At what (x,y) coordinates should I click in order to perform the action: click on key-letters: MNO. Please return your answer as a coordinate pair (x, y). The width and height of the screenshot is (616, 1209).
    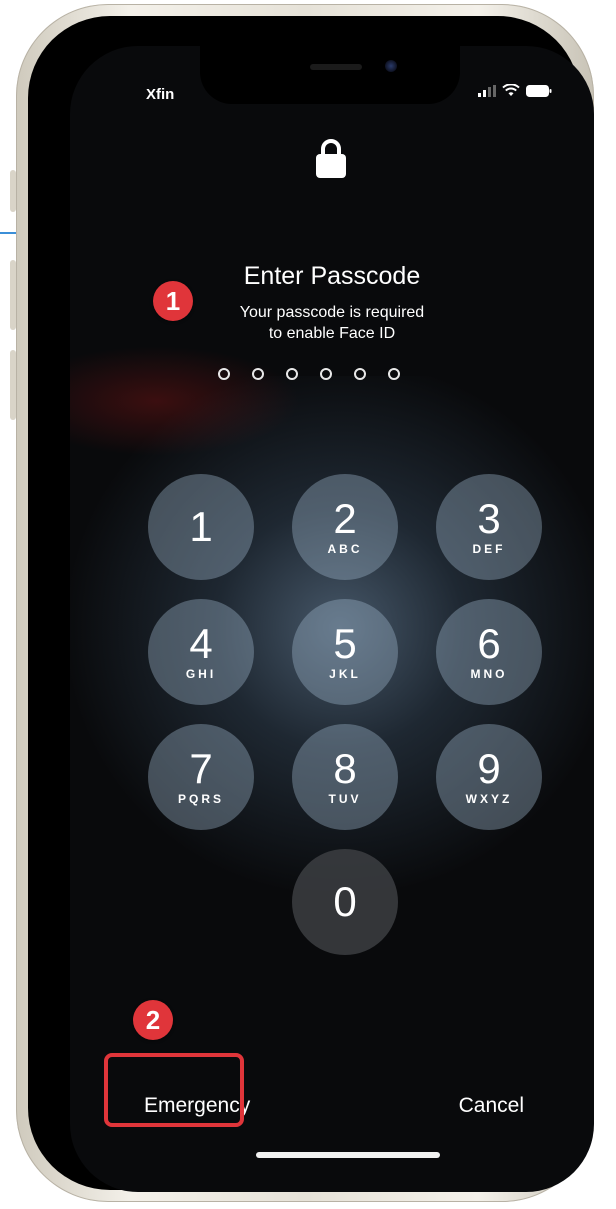
    Looking at the image, I should click on (489, 674).